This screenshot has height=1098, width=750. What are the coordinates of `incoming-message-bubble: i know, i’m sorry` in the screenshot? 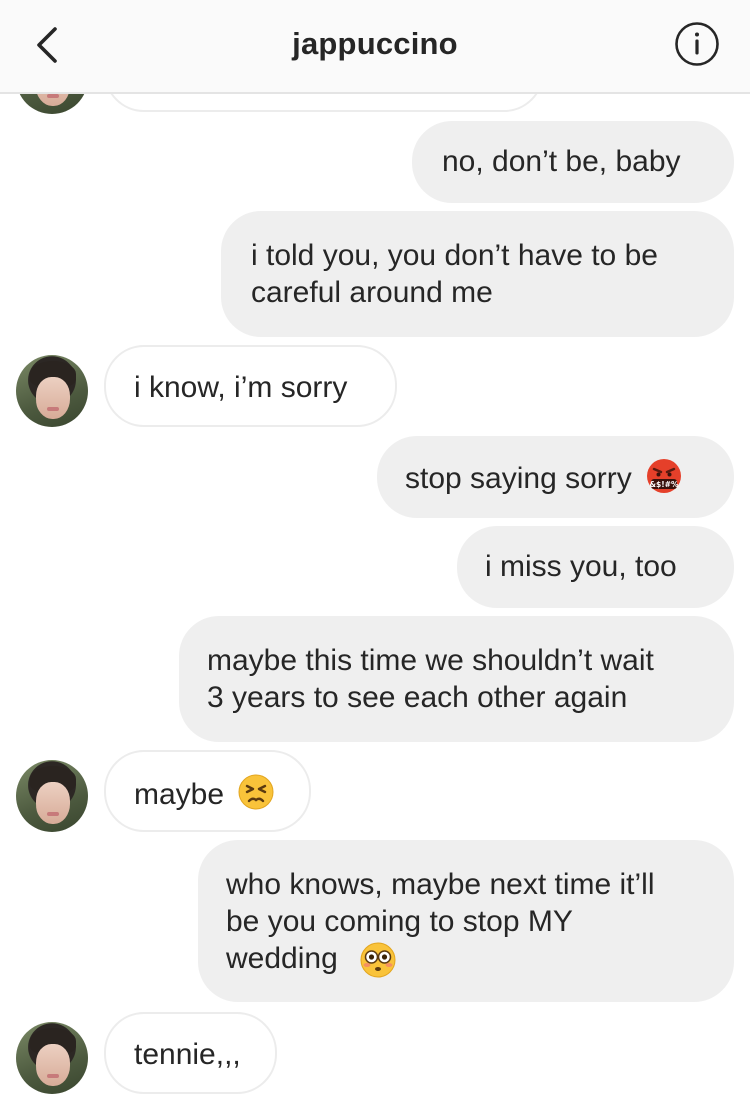 It's located at (250, 386).